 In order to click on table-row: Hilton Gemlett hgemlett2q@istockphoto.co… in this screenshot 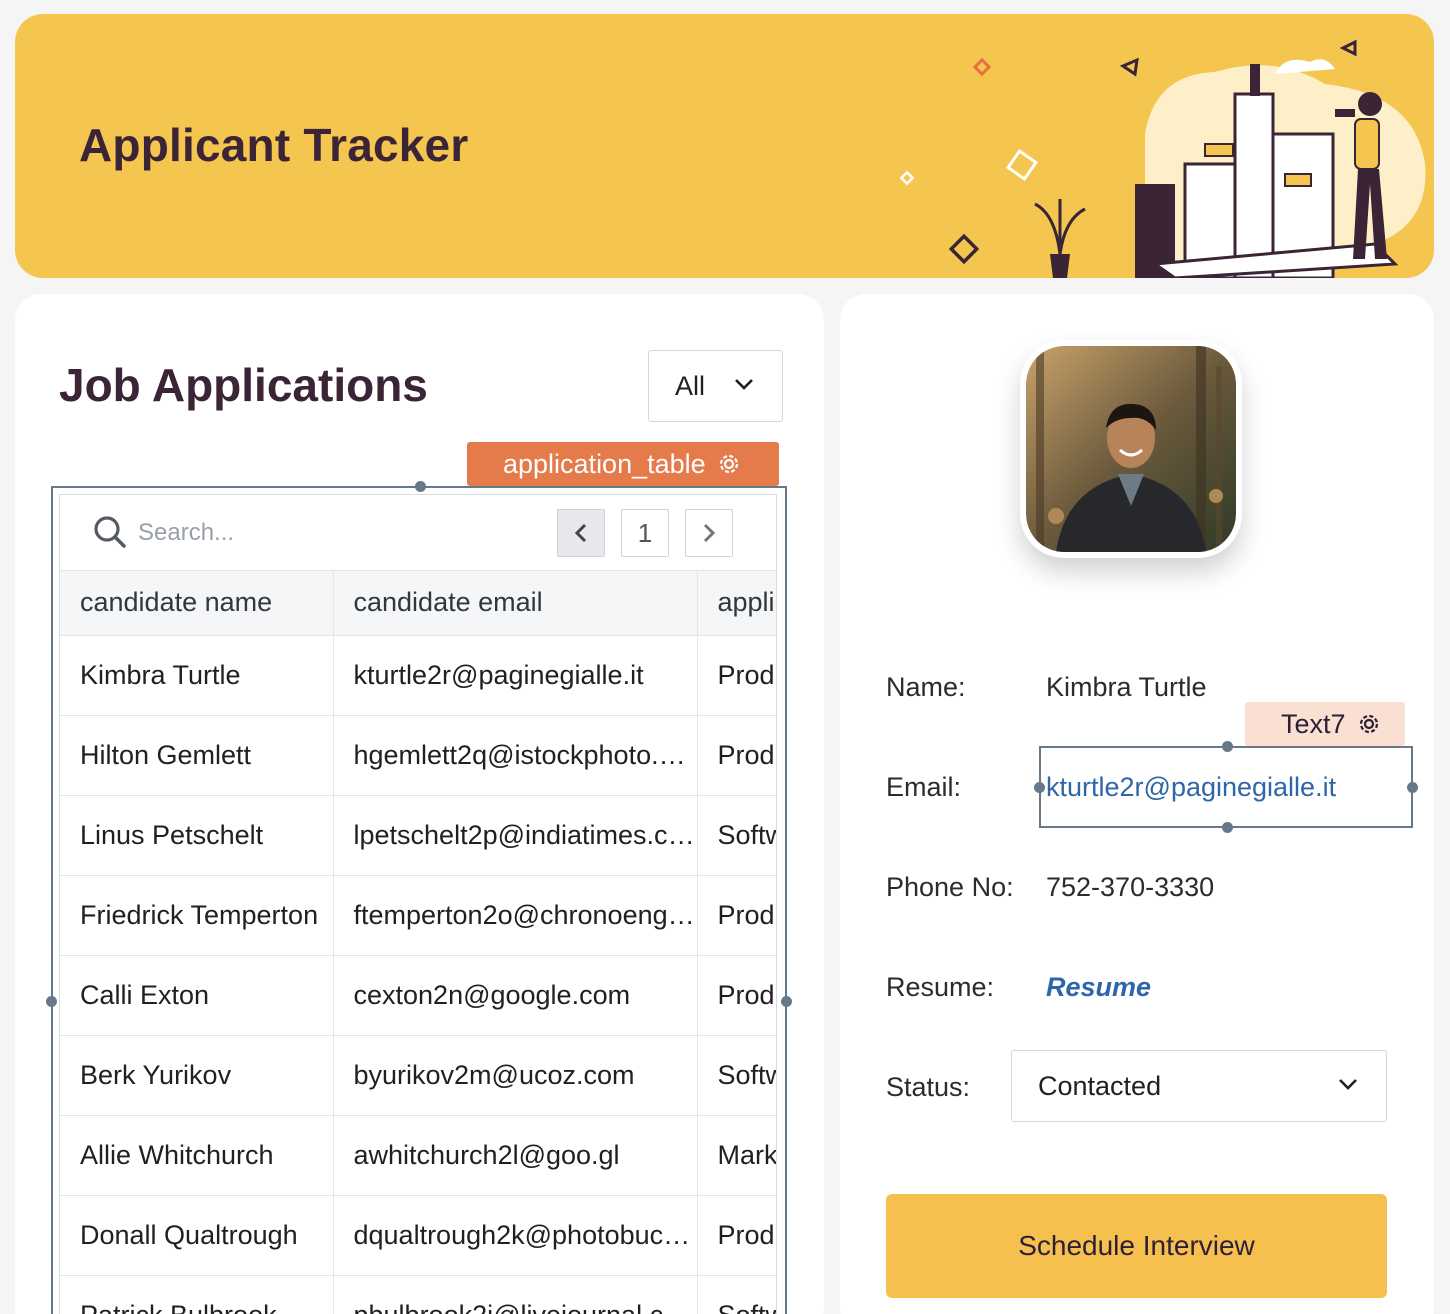, I will do `click(418, 755)`.